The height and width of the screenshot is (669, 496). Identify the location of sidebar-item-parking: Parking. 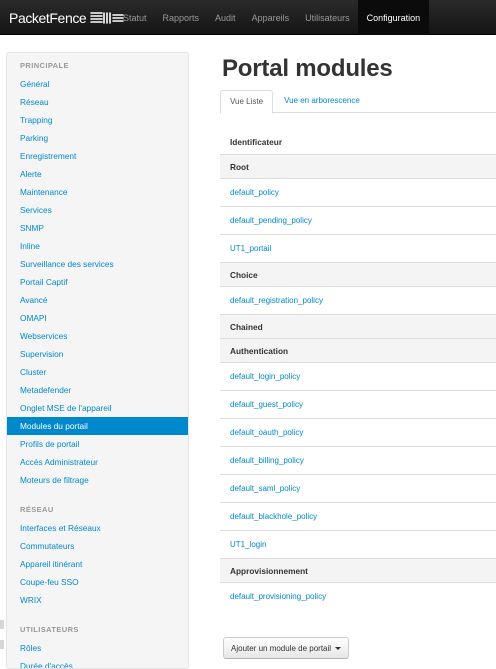
(97, 138).